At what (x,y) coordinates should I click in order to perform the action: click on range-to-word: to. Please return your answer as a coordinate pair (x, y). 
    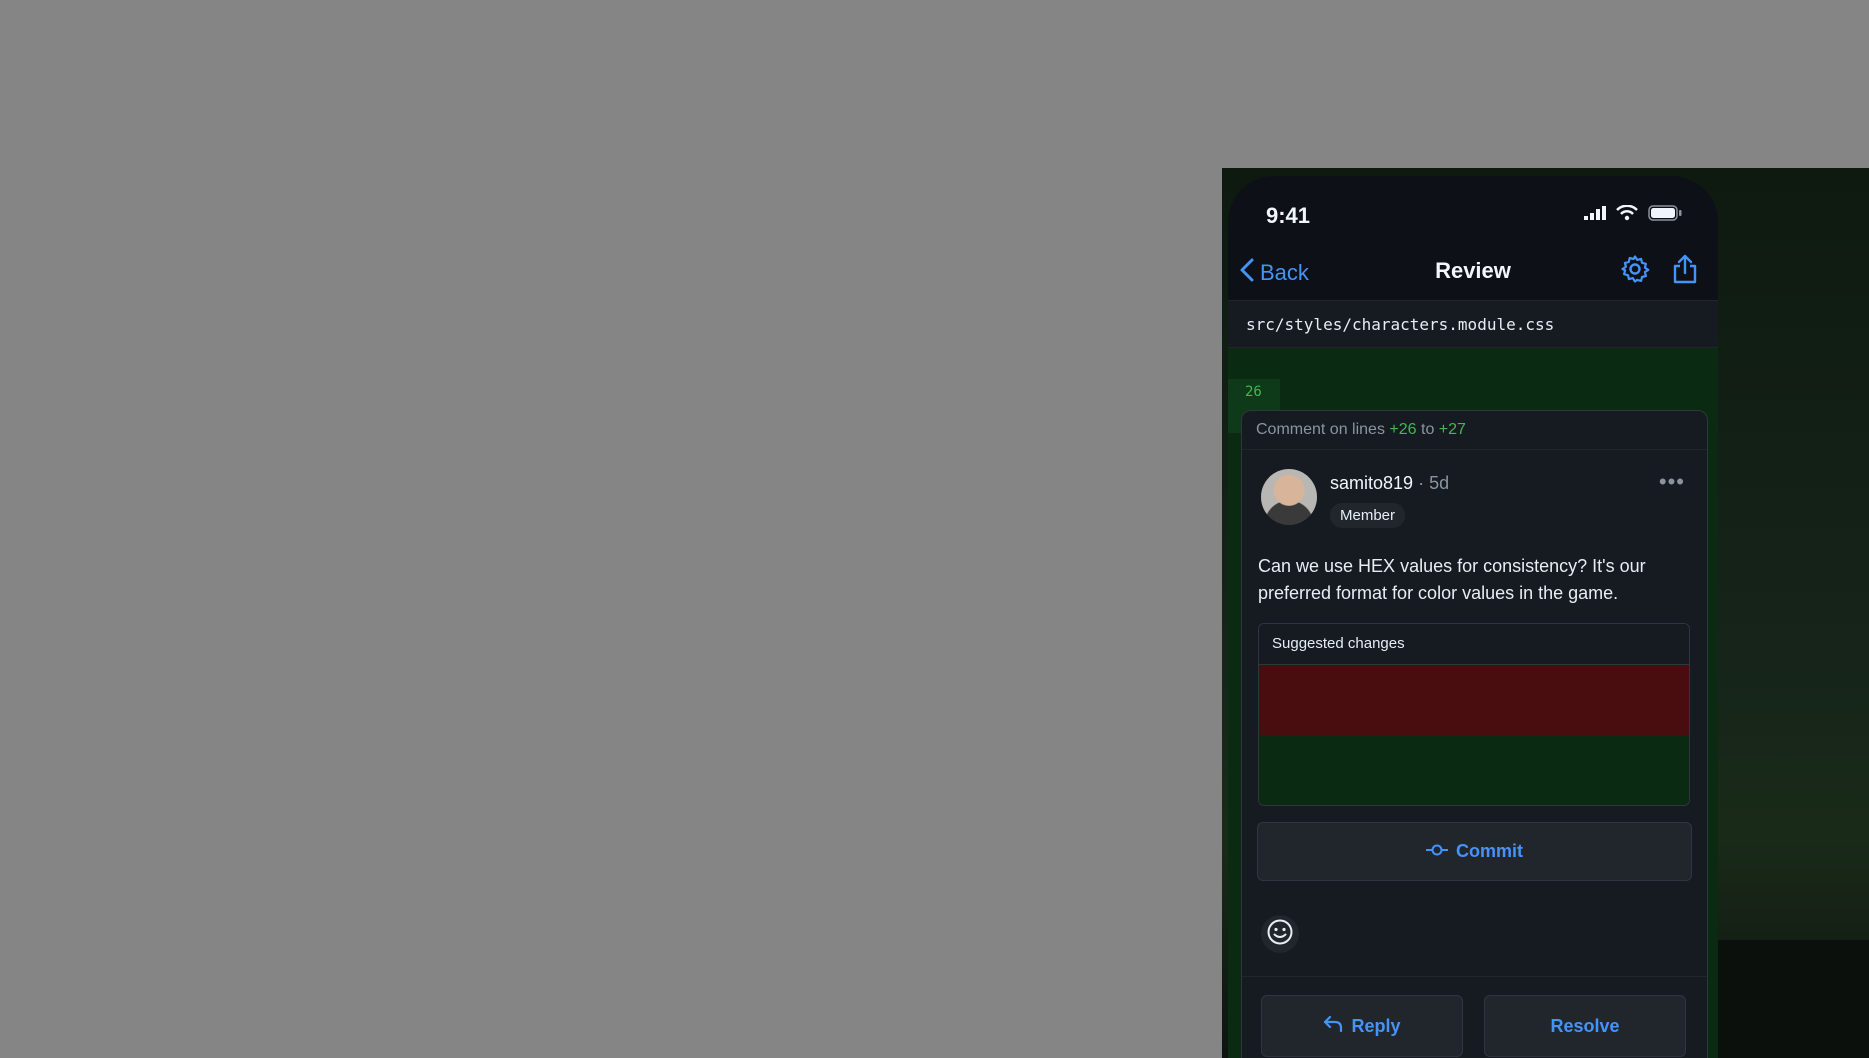
    Looking at the image, I should click on (1428, 429).